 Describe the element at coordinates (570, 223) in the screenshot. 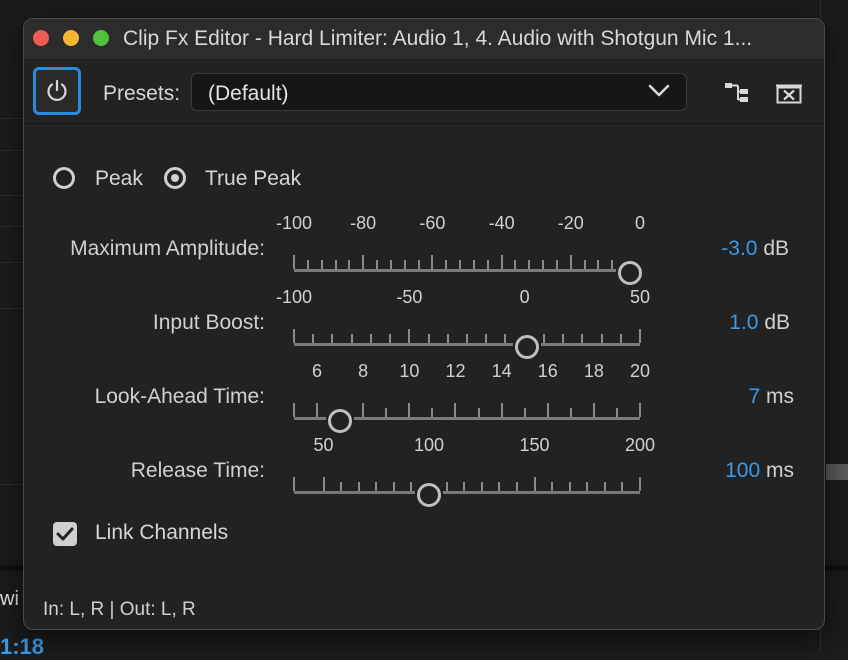

I see `slider-tick-label: -20` at that location.